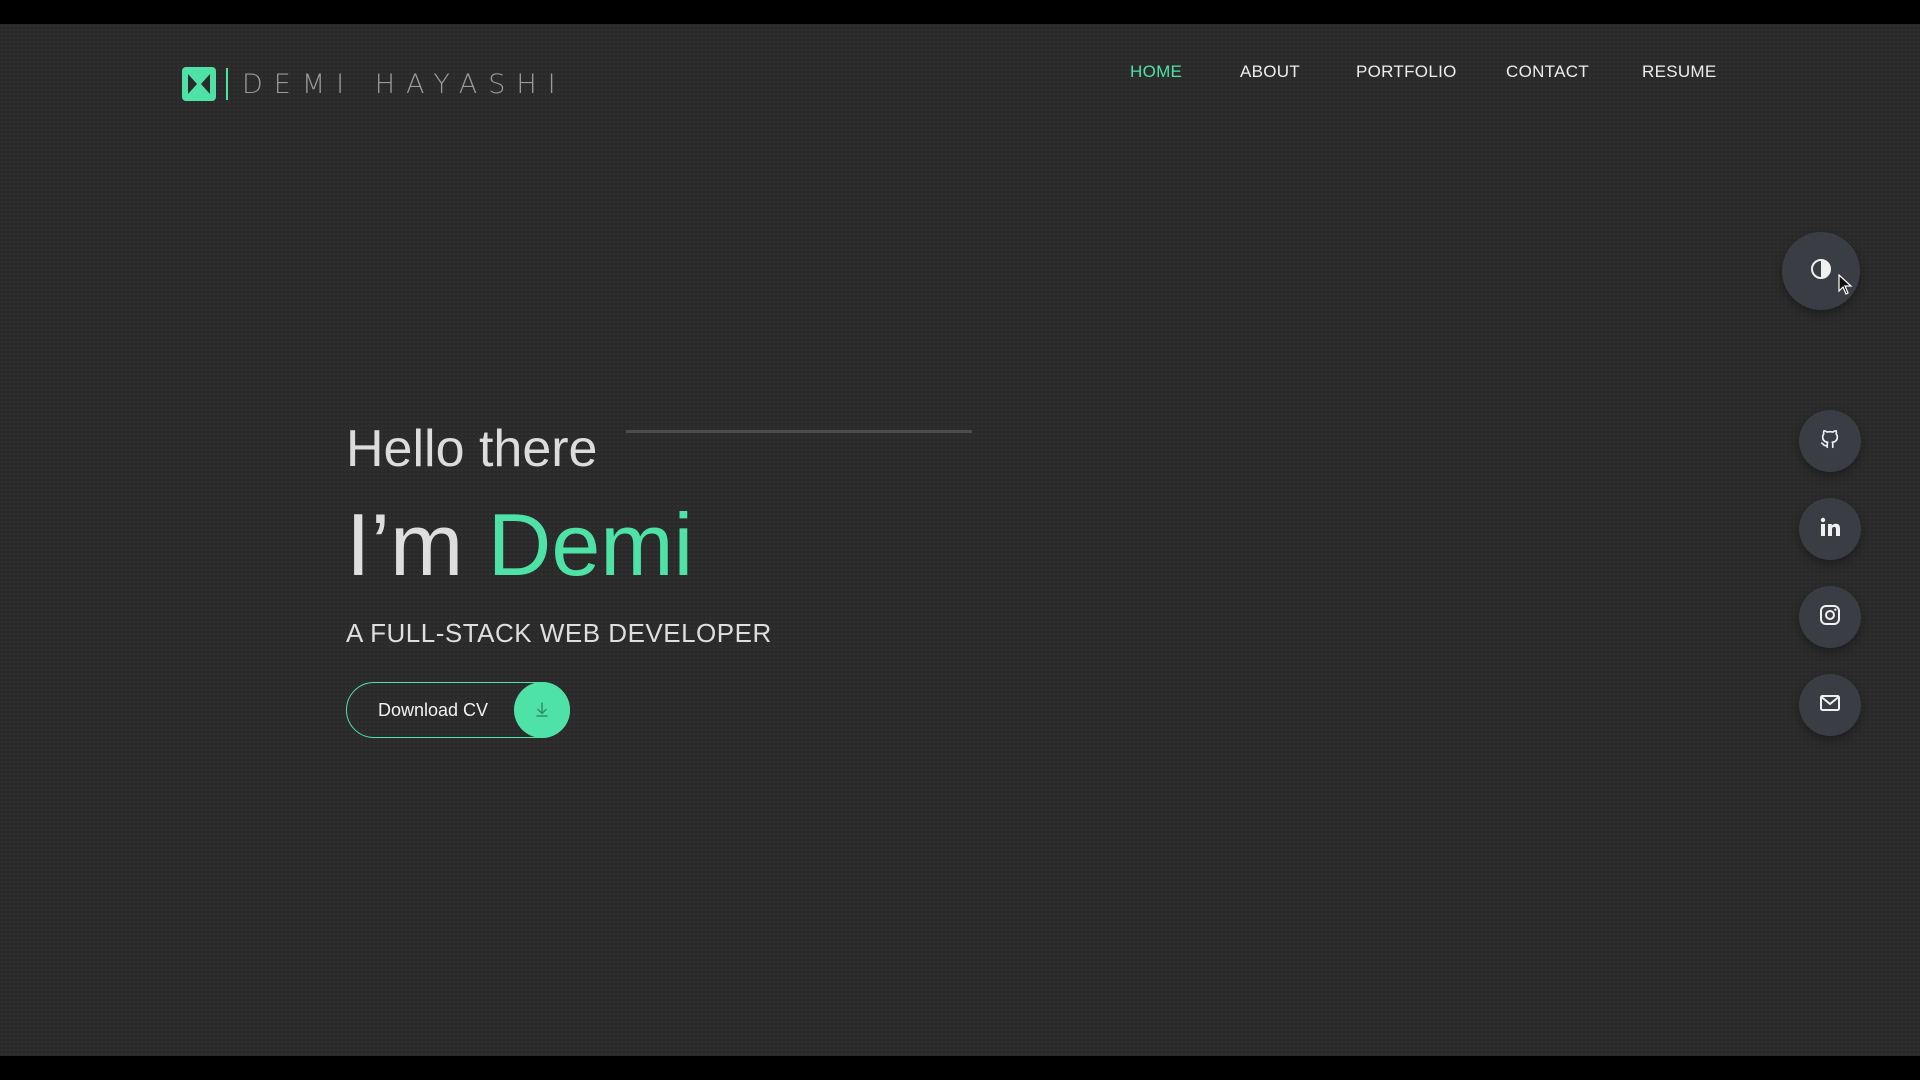  I want to click on download-icon, so click(542, 710).